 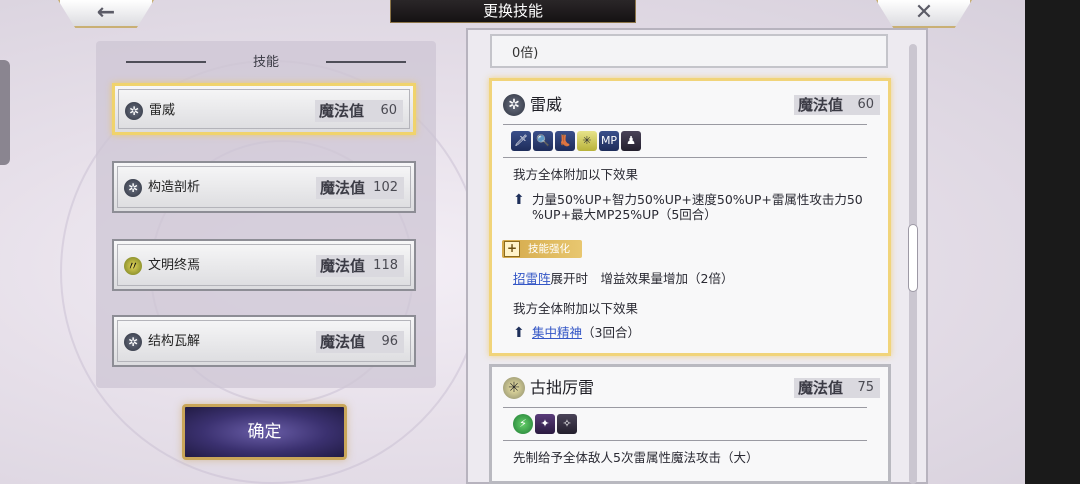 I want to click on close-icon: ✕, so click(x=924, y=12).